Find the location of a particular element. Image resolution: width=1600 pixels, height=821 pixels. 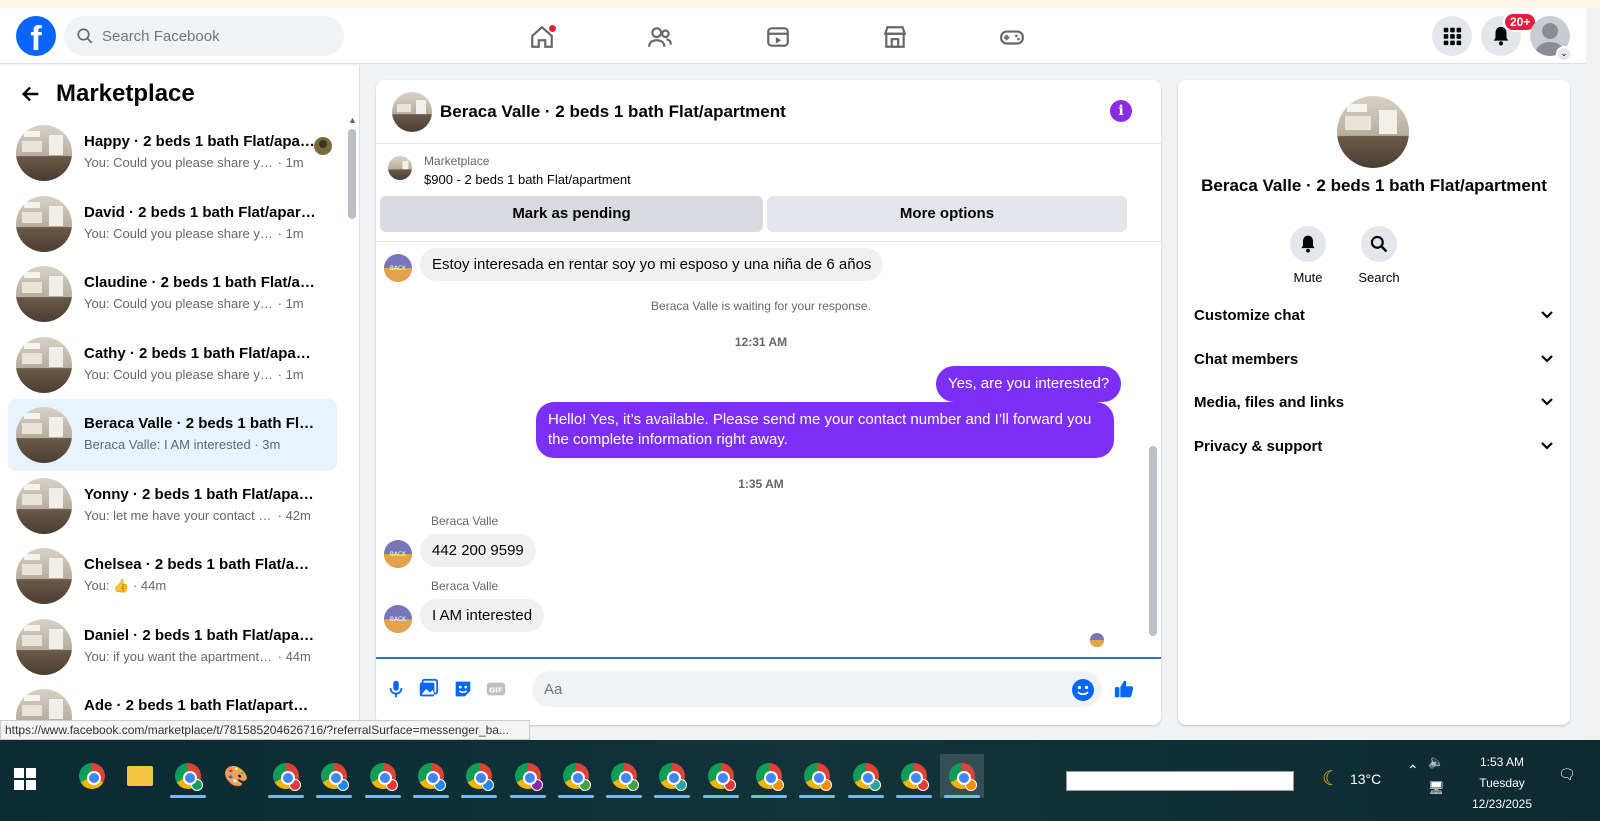

more-options-button: More options is located at coordinates (947, 214).